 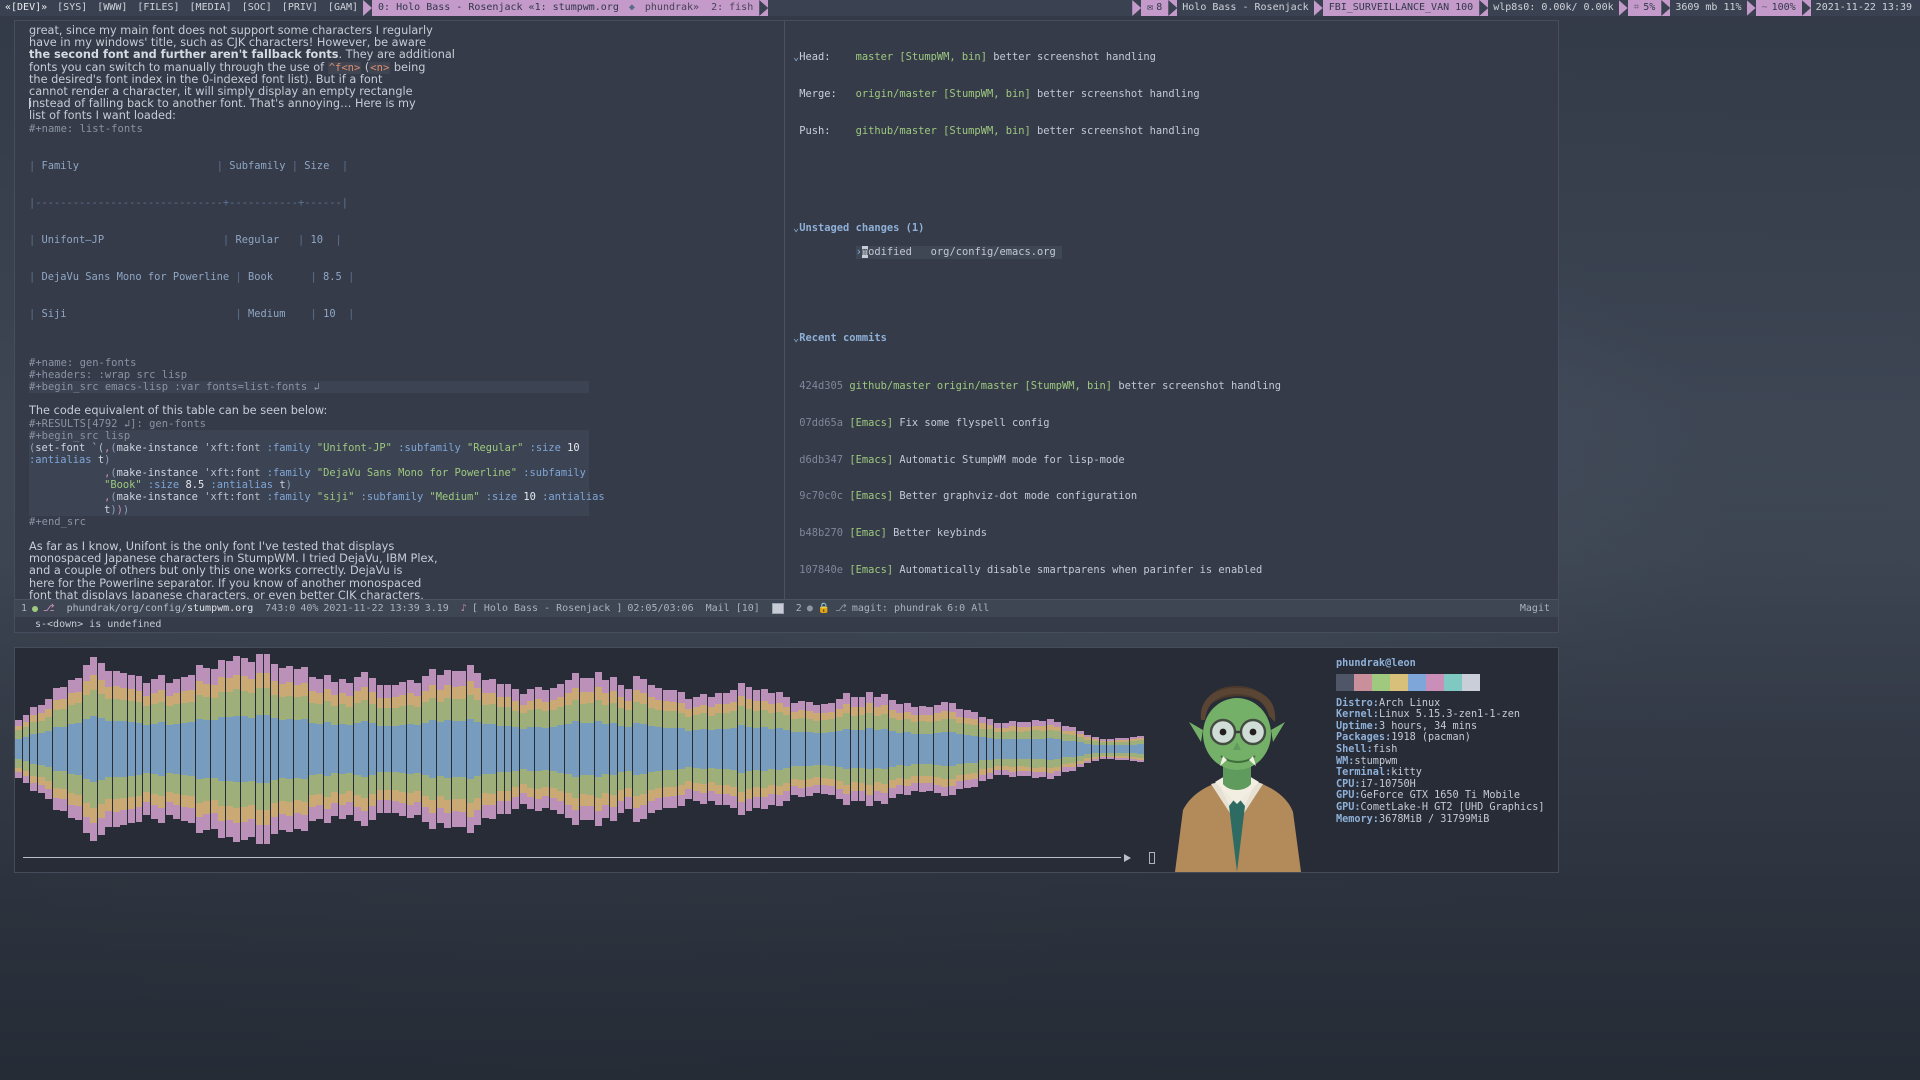 I want to click on magit-commit-row: 07dd65a [Emacs] Fix some flyspell config, so click(x=1175, y=423).